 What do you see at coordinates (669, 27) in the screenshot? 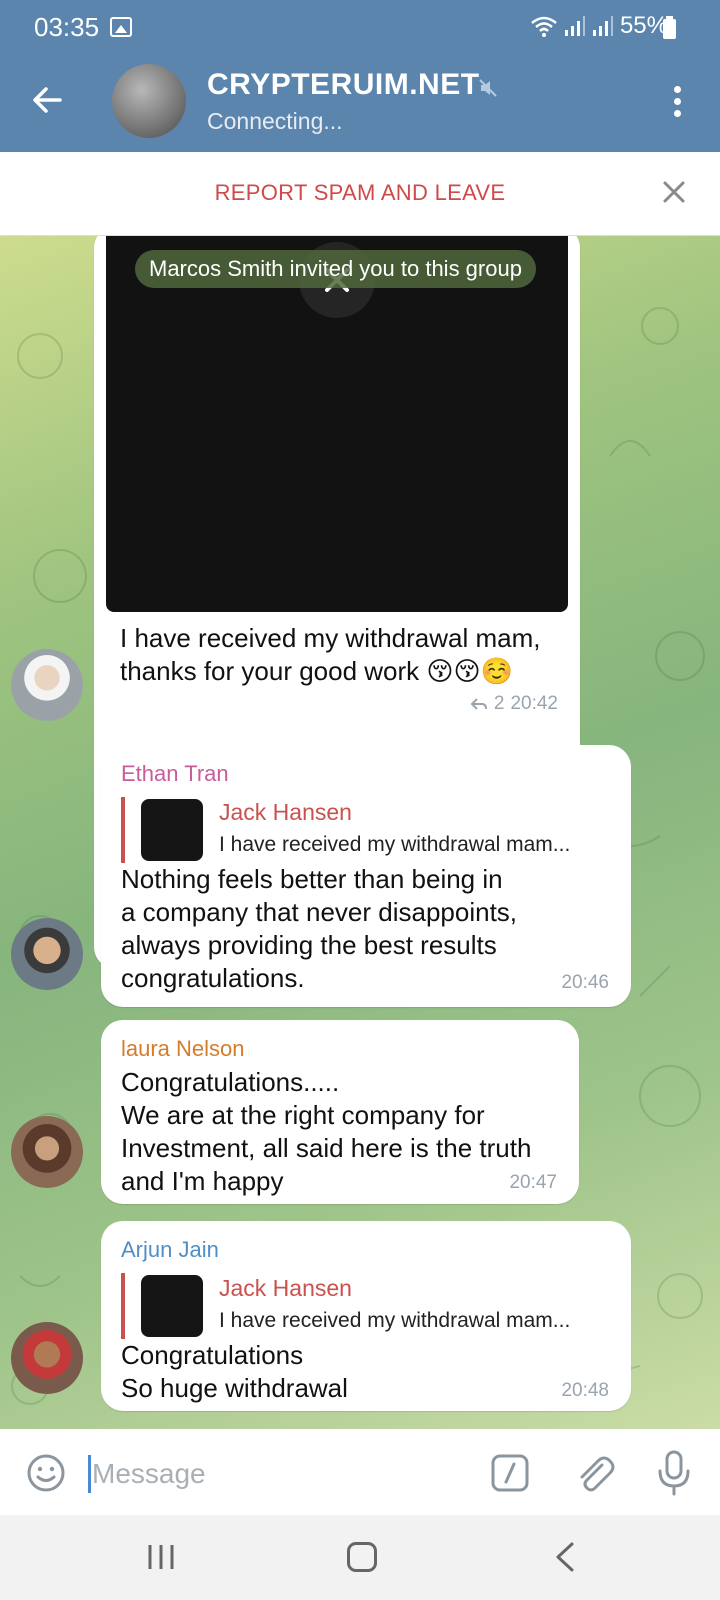
I see `battery-icon` at bounding box center [669, 27].